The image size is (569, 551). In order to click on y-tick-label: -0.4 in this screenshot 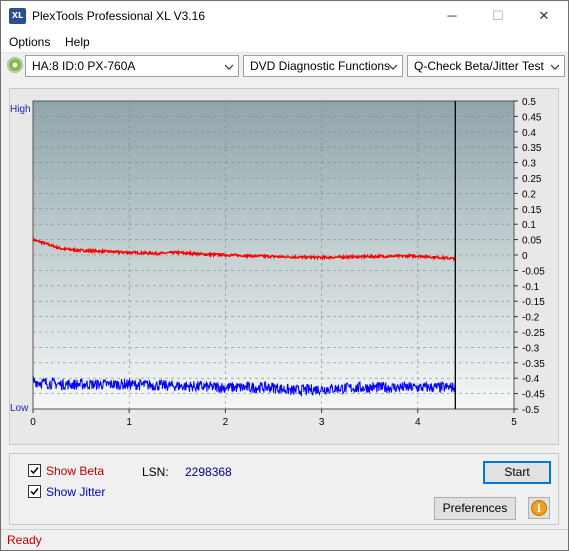, I will do `click(531, 379)`.